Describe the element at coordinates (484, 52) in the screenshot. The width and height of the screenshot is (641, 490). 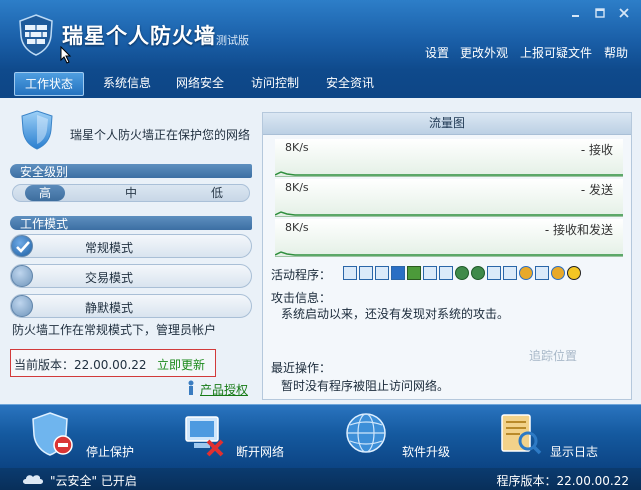
I see `menu-change-skin: 更改外观` at that location.